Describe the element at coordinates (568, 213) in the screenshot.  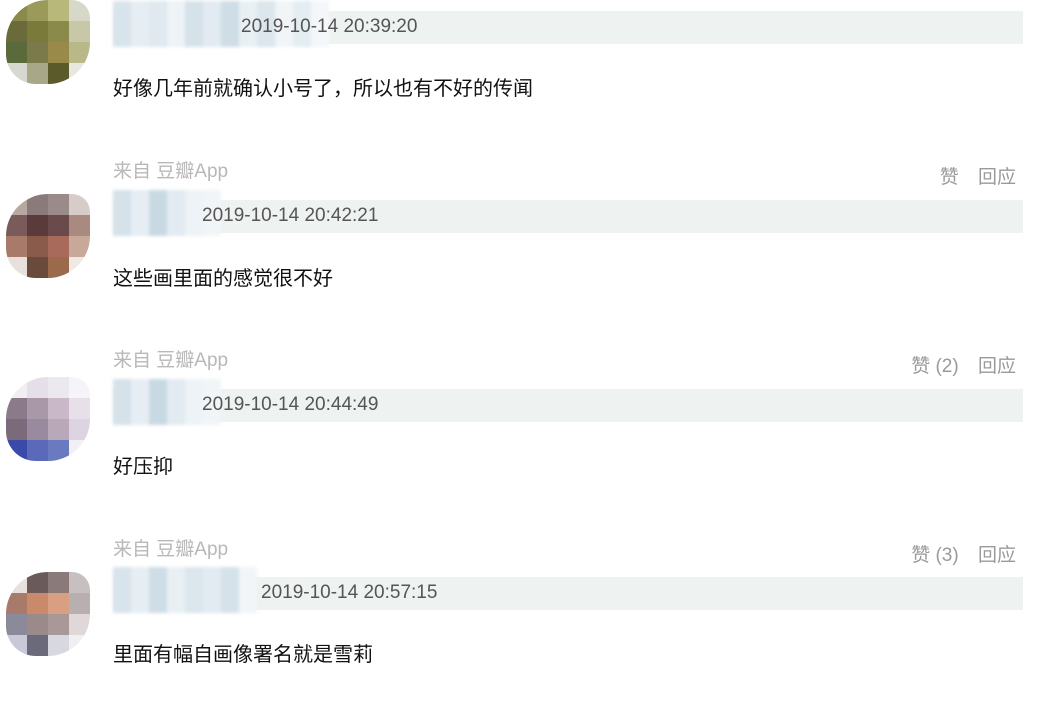
I see `comment-meta-bar: 2019-10-14 20:42:21` at that location.